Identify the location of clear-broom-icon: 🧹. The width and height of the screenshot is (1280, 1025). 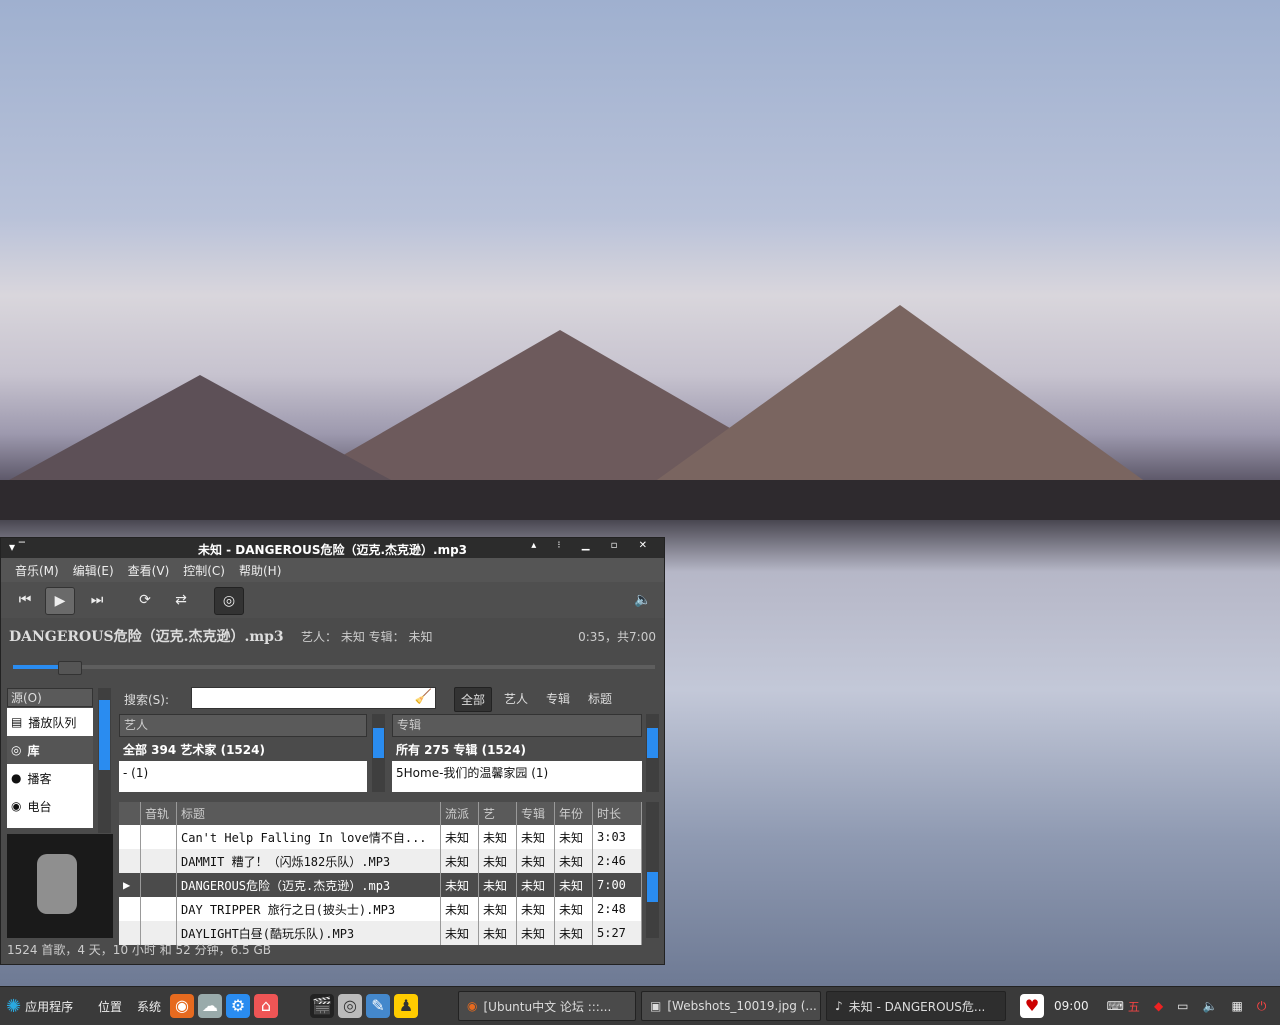
(423, 697).